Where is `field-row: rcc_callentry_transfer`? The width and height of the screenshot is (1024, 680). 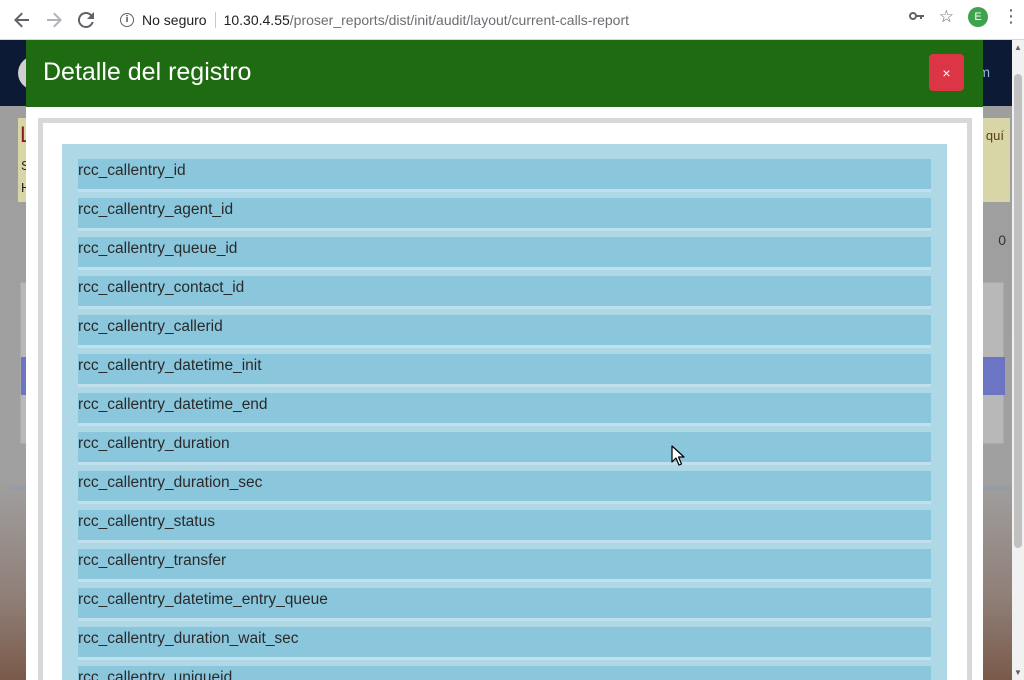 field-row: rcc_callentry_transfer is located at coordinates (504, 565).